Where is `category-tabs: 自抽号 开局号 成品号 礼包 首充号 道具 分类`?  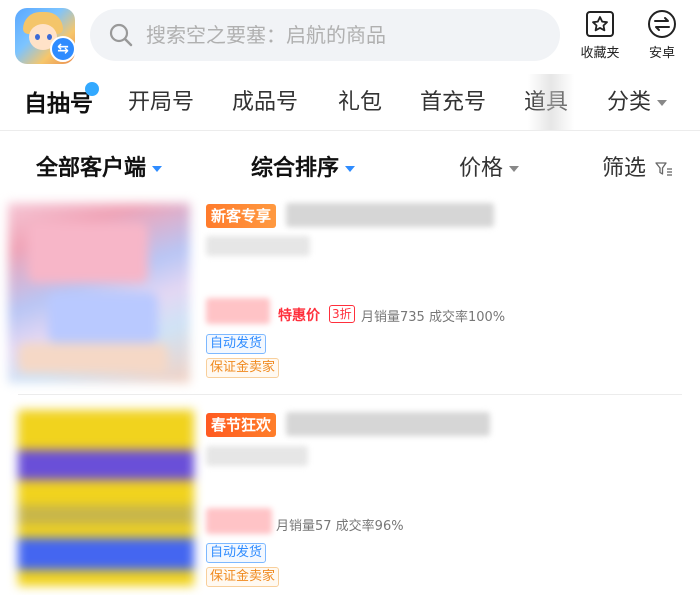 category-tabs: 自抽号 开局号 成品号 礼包 首充号 道具 分类 is located at coordinates (350, 101).